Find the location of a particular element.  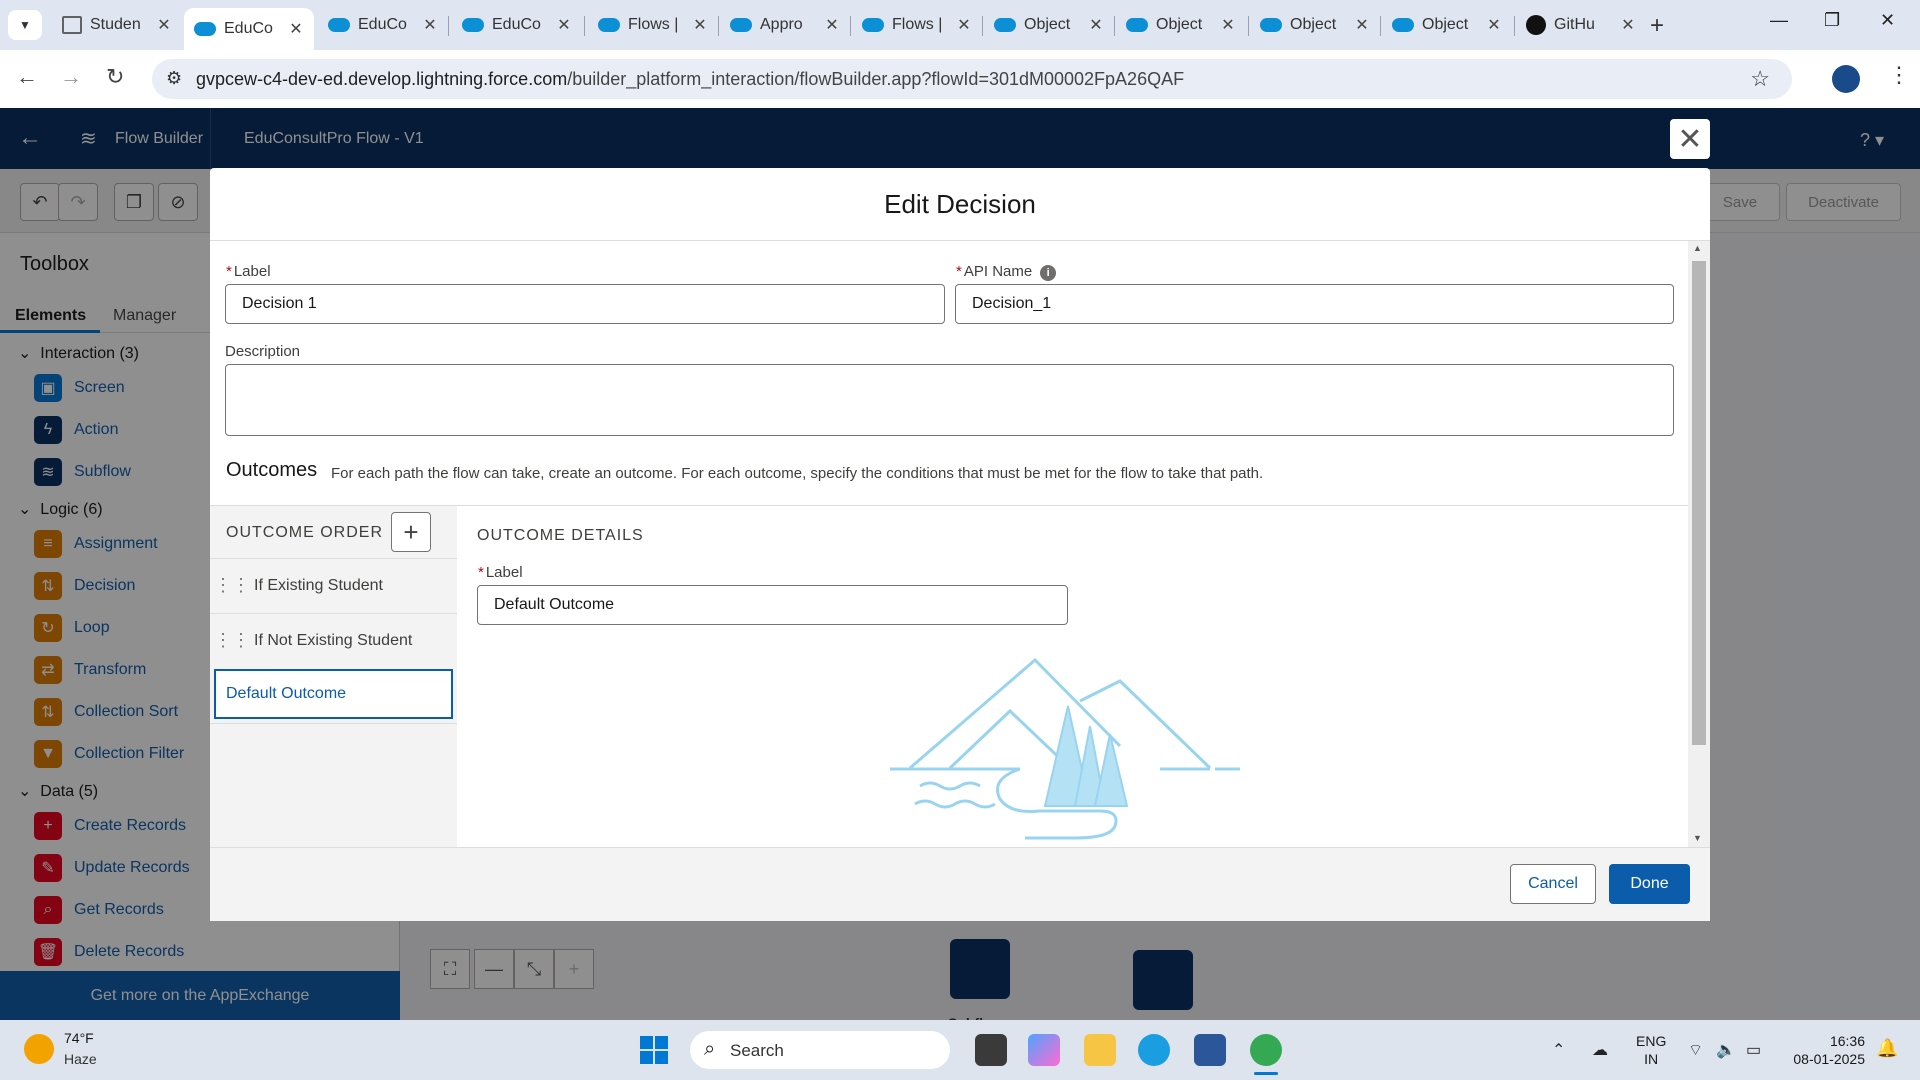

wifi-icon: ⌔ is located at coordinates (1695, 1050).